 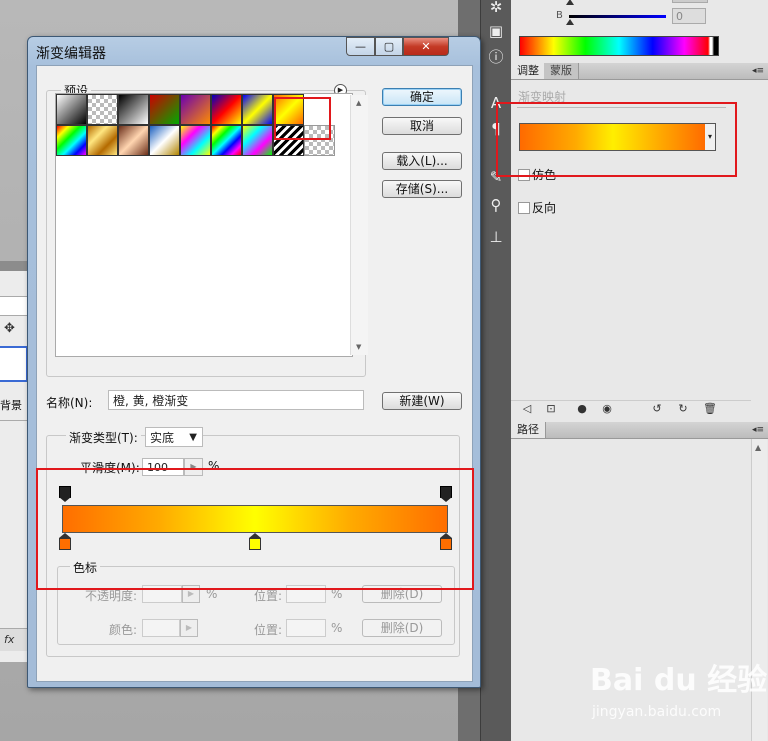 What do you see at coordinates (524, 208) in the screenshot?
I see `reverse-checkbox` at bounding box center [524, 208].